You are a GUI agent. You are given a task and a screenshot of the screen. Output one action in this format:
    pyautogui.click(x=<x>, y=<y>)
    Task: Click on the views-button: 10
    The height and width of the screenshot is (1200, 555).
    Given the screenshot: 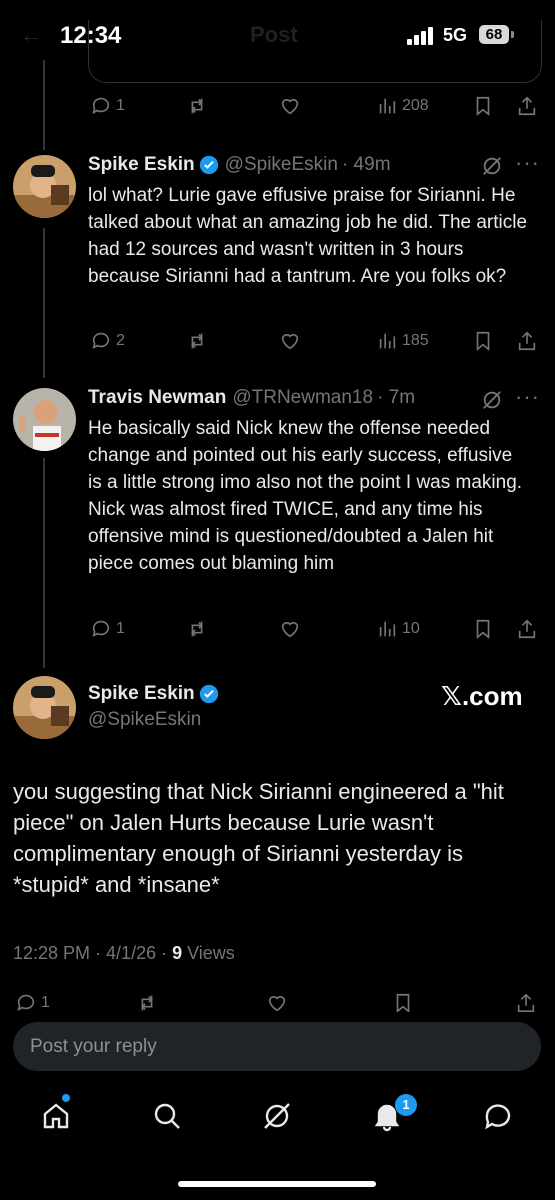 What is the action you would take?
    pyautogui.click(x=398, y=629)
    